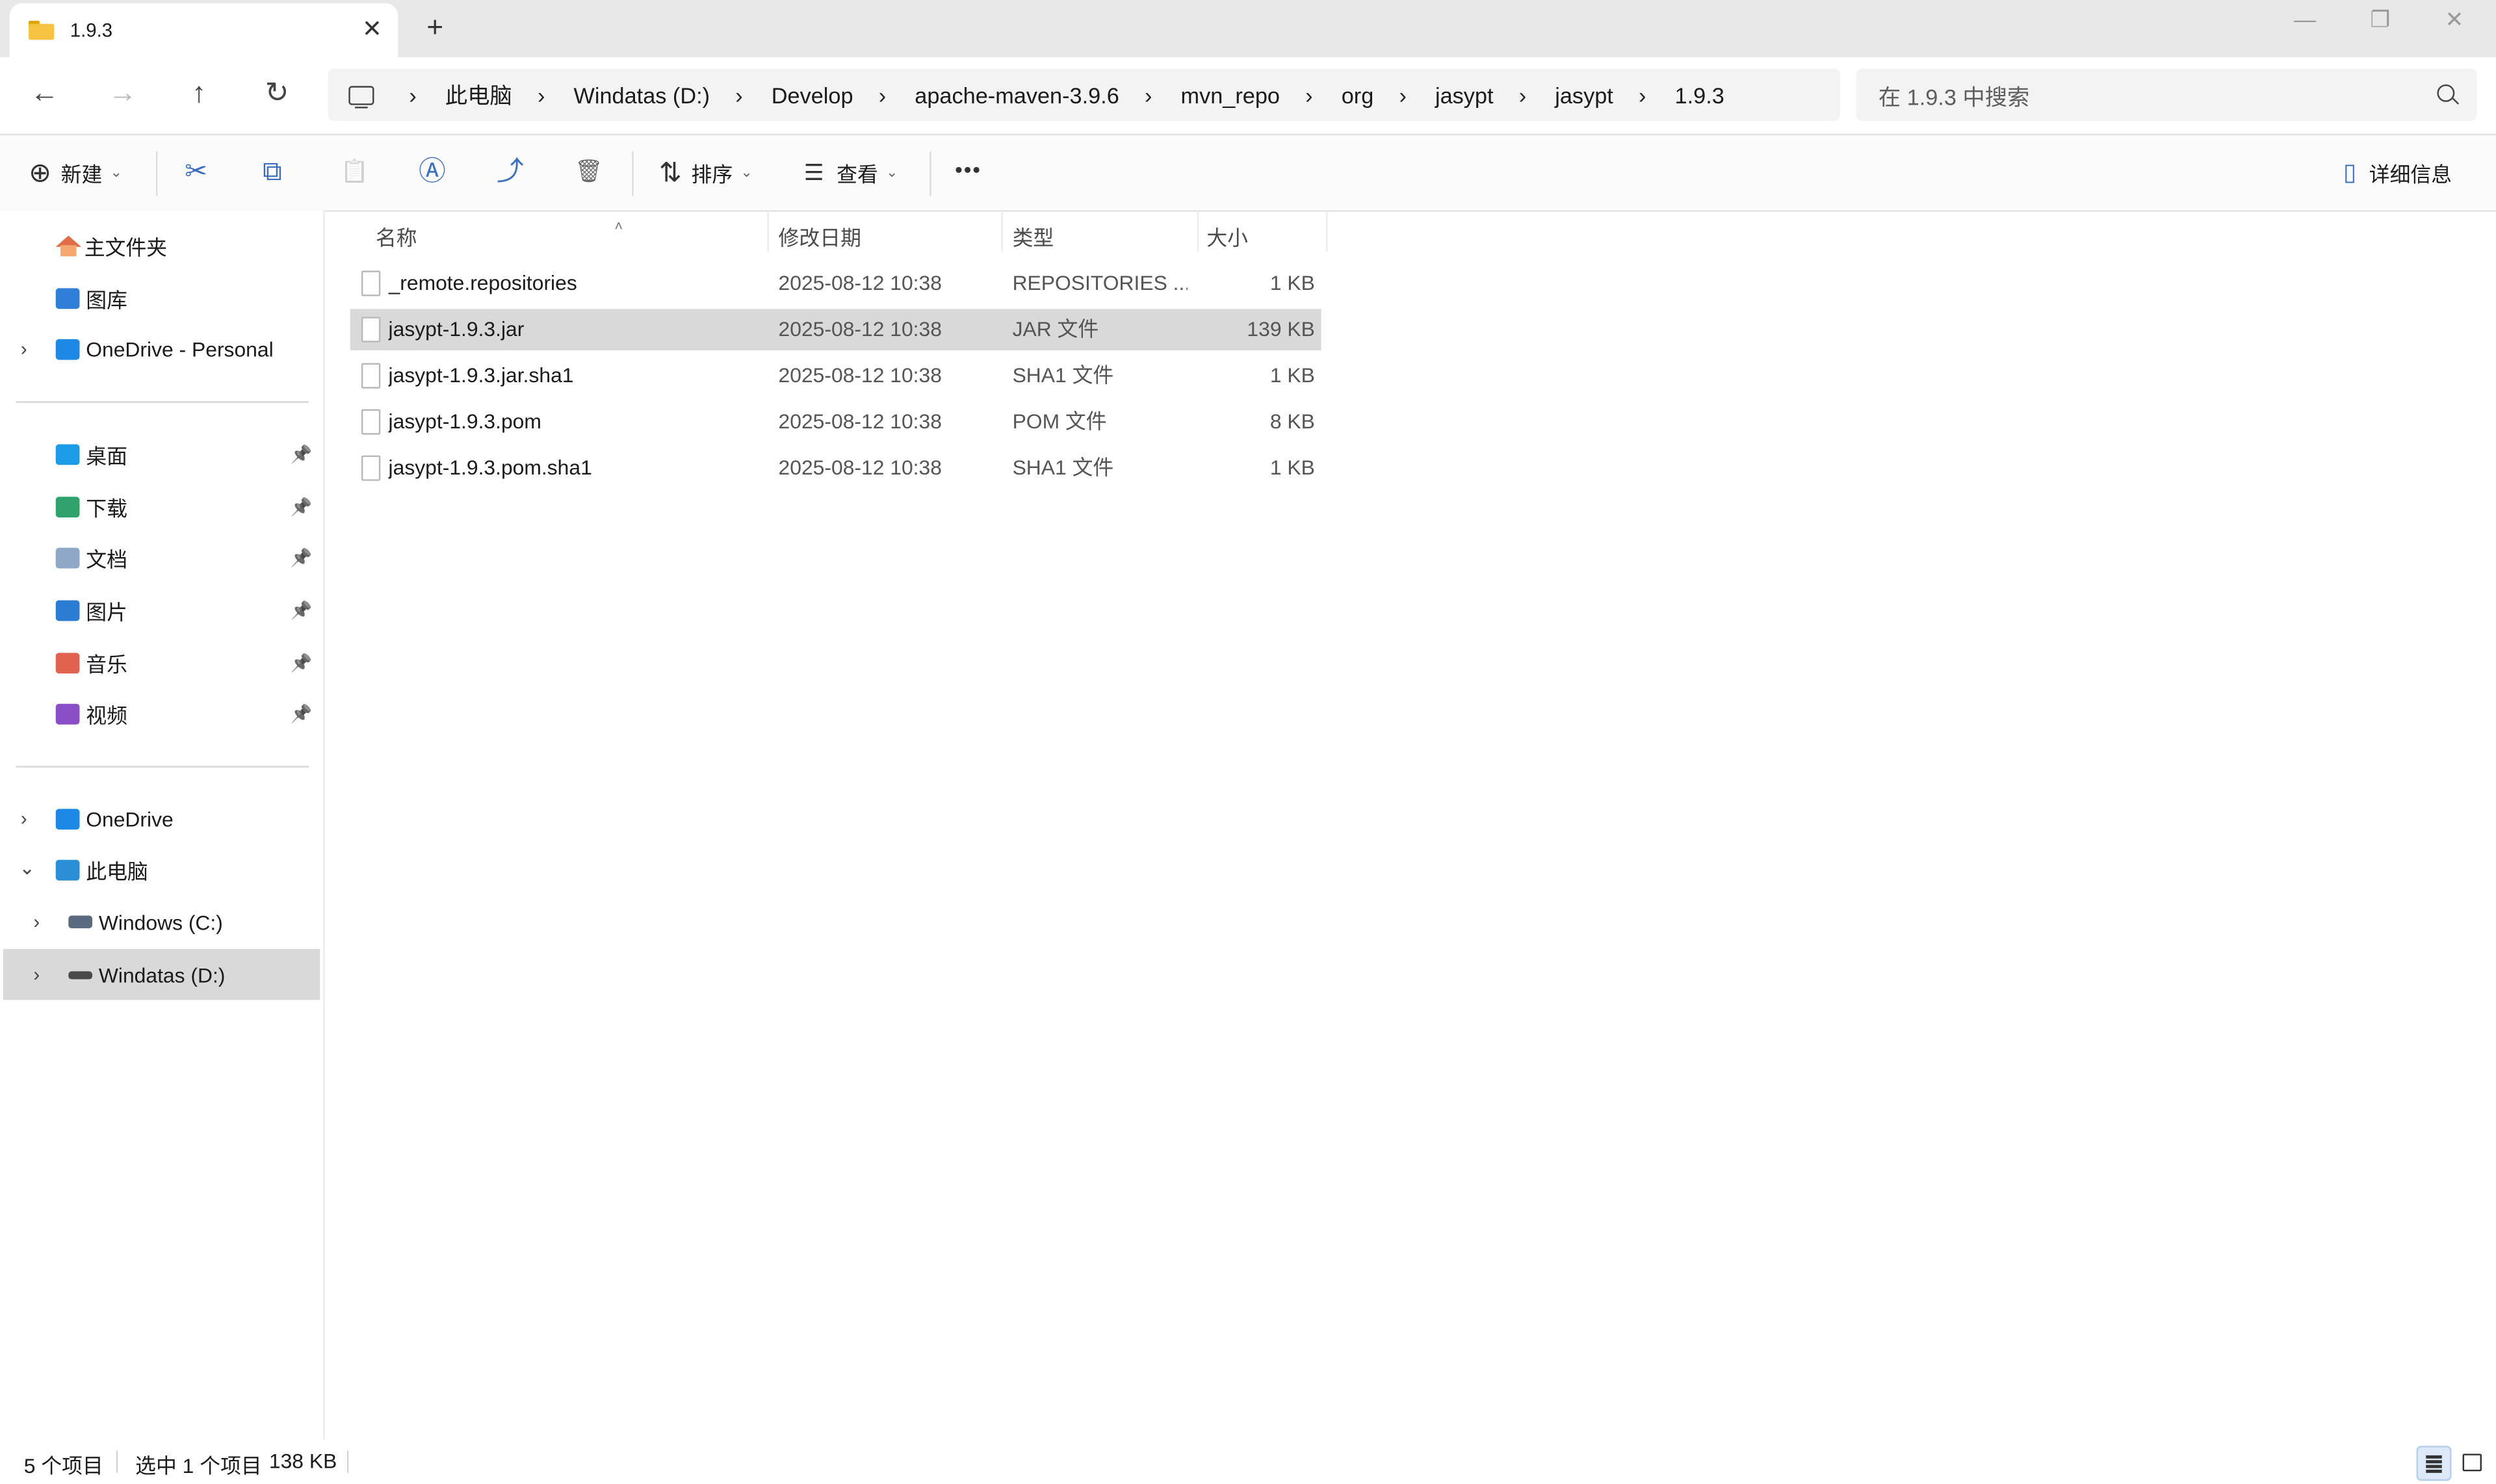 The height and width of the screenshot is (1484, 2496). I want to click on title-bar: 1.9.3 ✕ + — ❐ ✕, so click(1248, 29).